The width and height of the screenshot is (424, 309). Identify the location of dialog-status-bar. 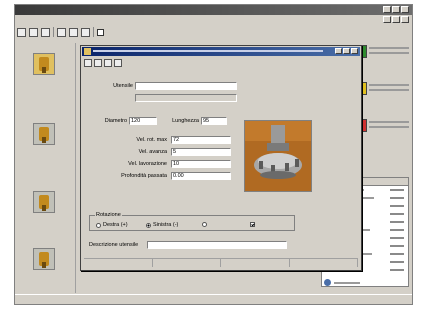
(221, 263).